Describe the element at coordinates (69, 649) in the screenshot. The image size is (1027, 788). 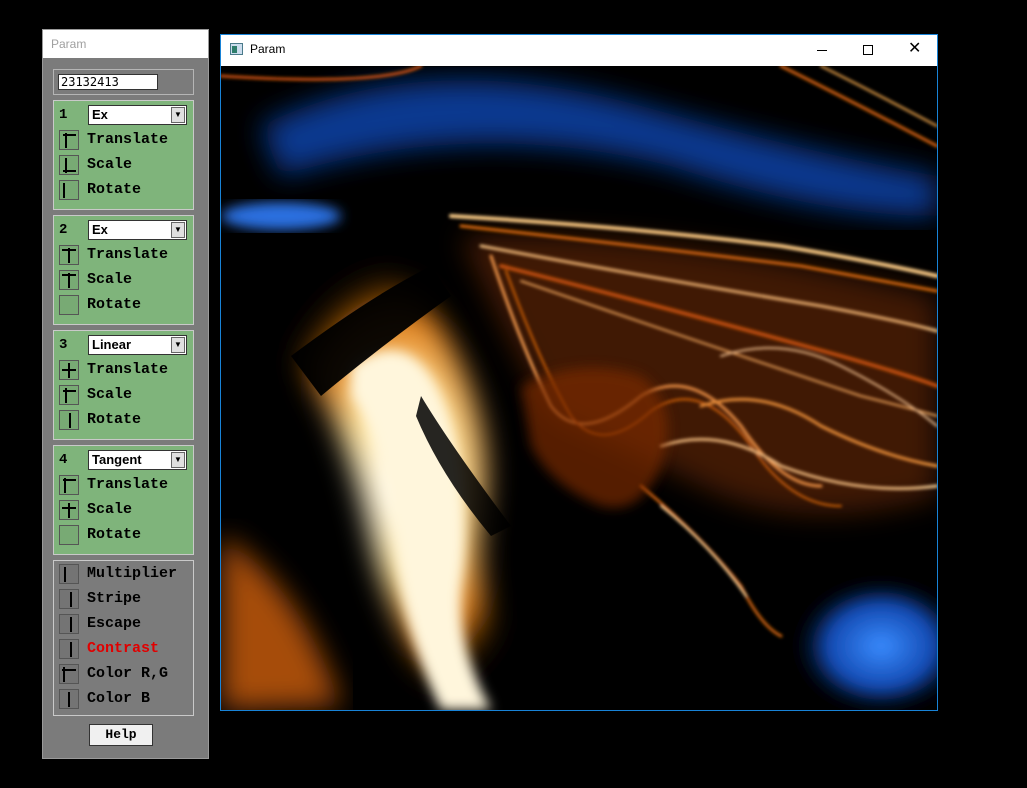
I see `contrast-slider` at that location.